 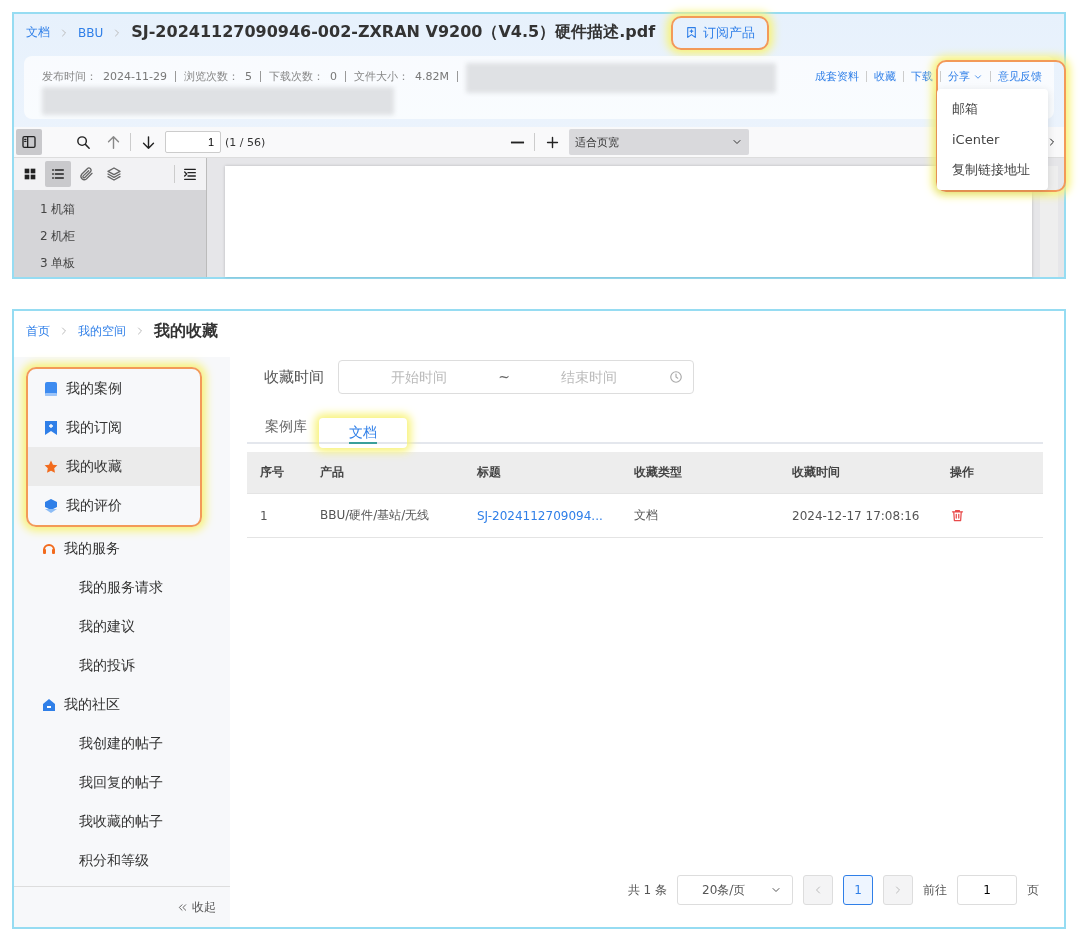 I want to click on meta-value: 4.82M, so click(x=431, y=76).